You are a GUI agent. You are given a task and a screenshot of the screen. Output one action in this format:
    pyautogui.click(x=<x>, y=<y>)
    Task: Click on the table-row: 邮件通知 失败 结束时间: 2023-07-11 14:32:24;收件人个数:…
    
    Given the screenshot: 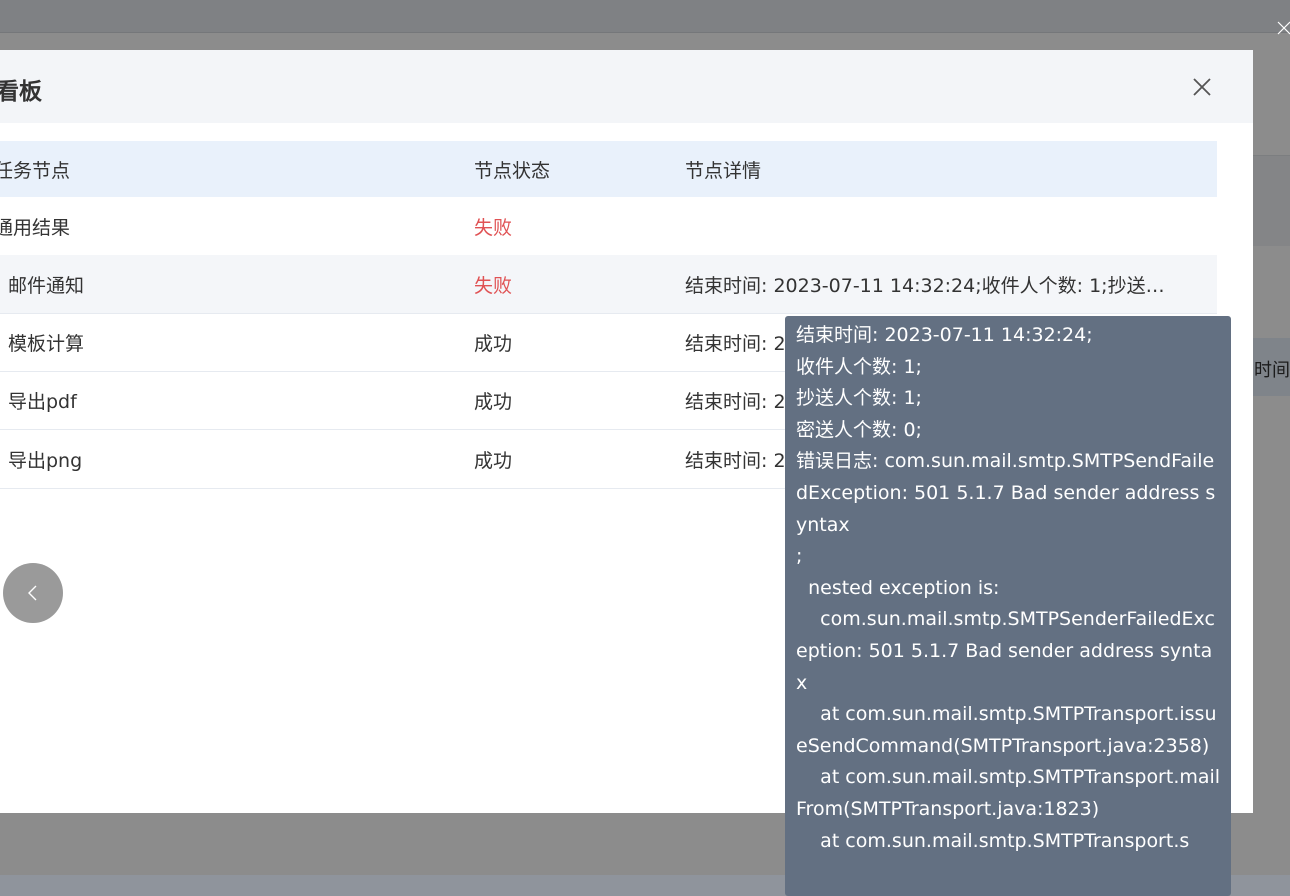 What is the action you would take?
    pyautogui.click(x=608, y=284)
    